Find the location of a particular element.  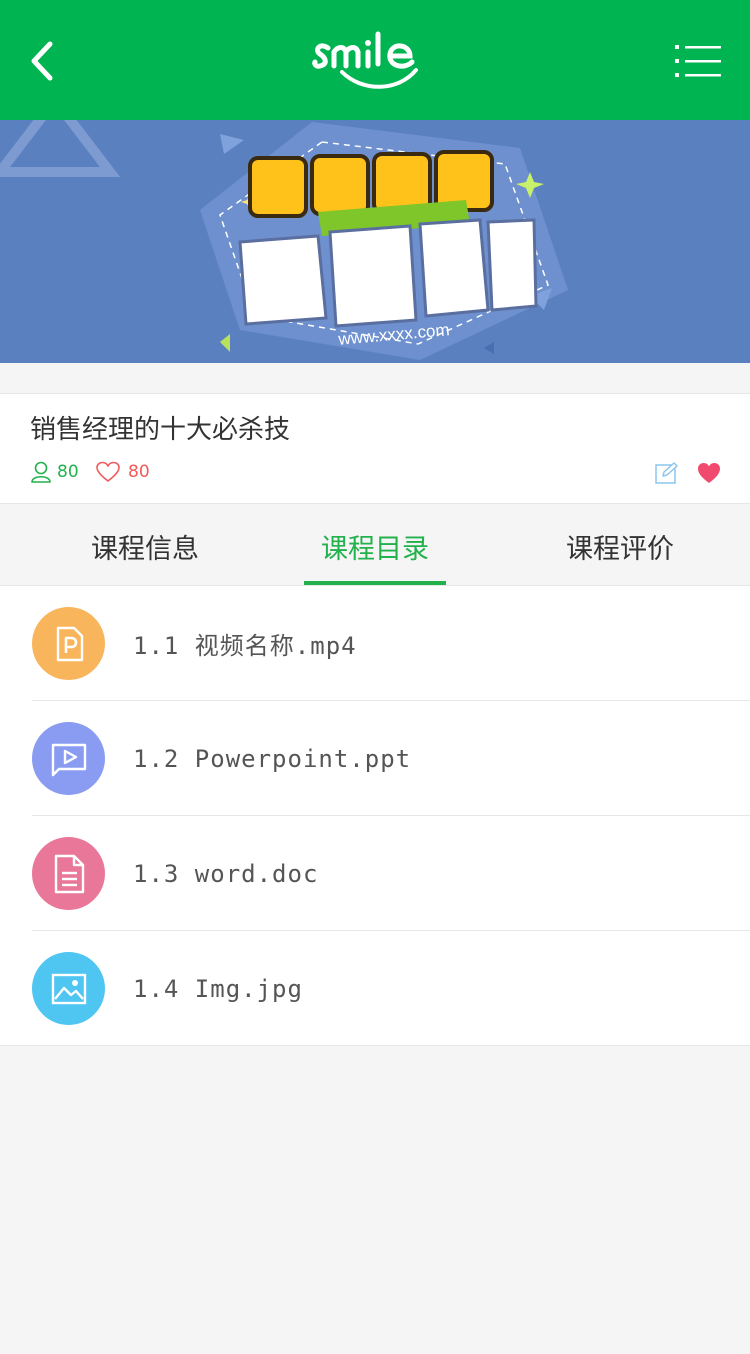

item-title: 1.3 word.doc is located at coordinates (226, 874).